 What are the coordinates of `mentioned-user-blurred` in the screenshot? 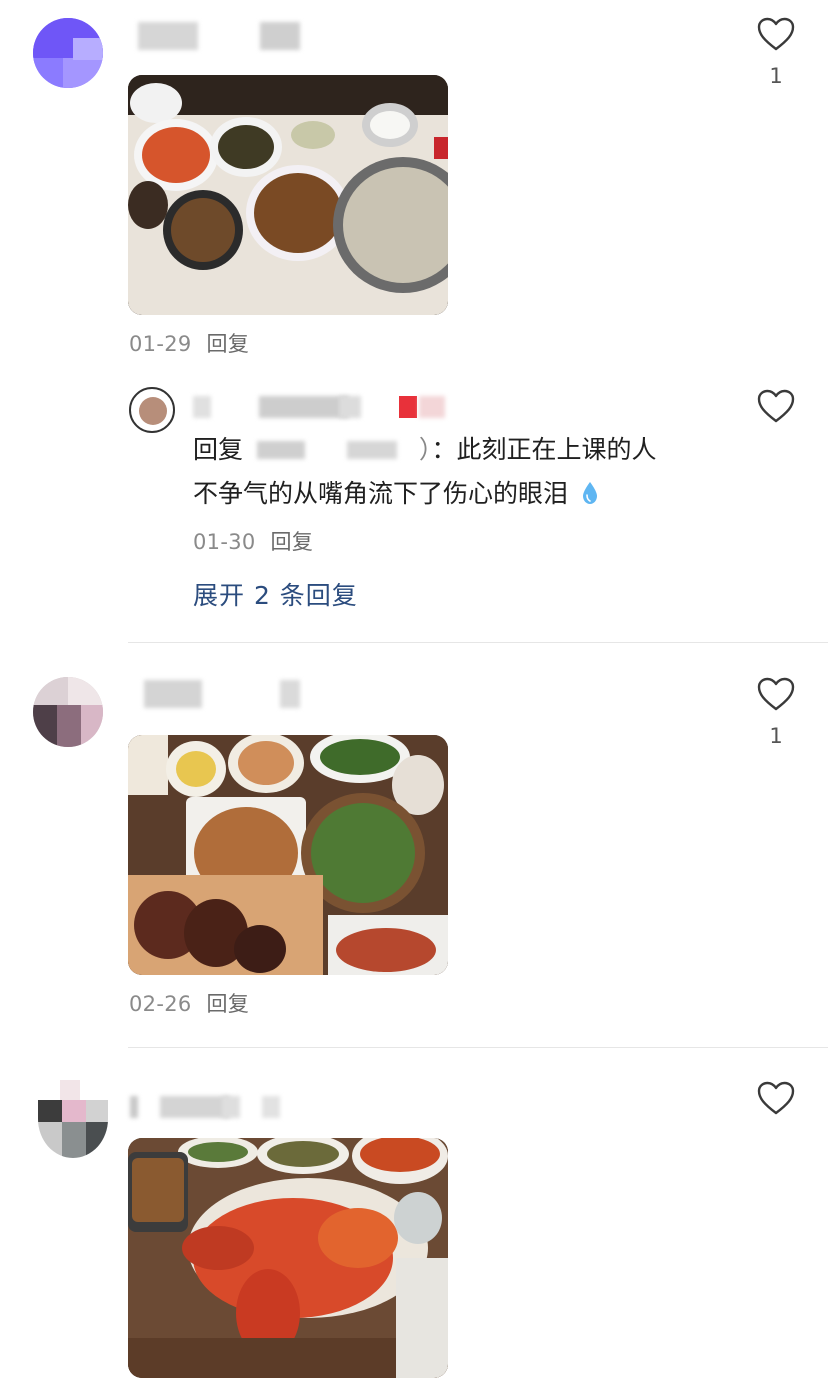 It's located at (331, 450).